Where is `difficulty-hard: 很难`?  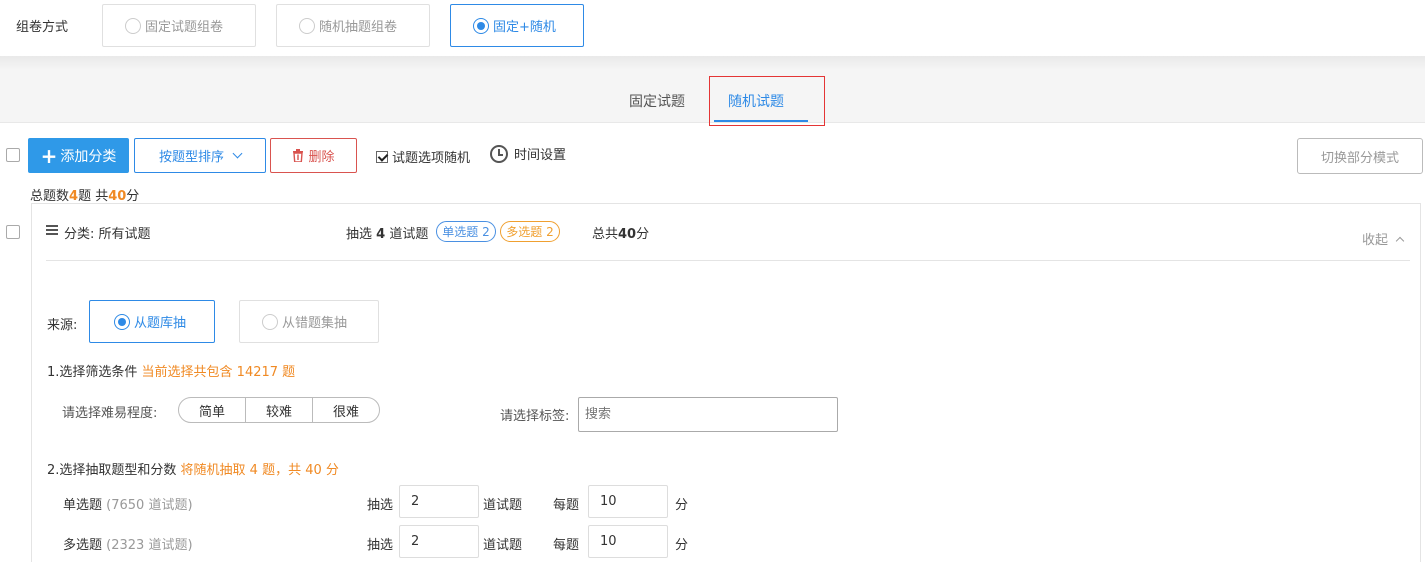
difficulty-hard: 很难 is located at coordinates (346, 410).